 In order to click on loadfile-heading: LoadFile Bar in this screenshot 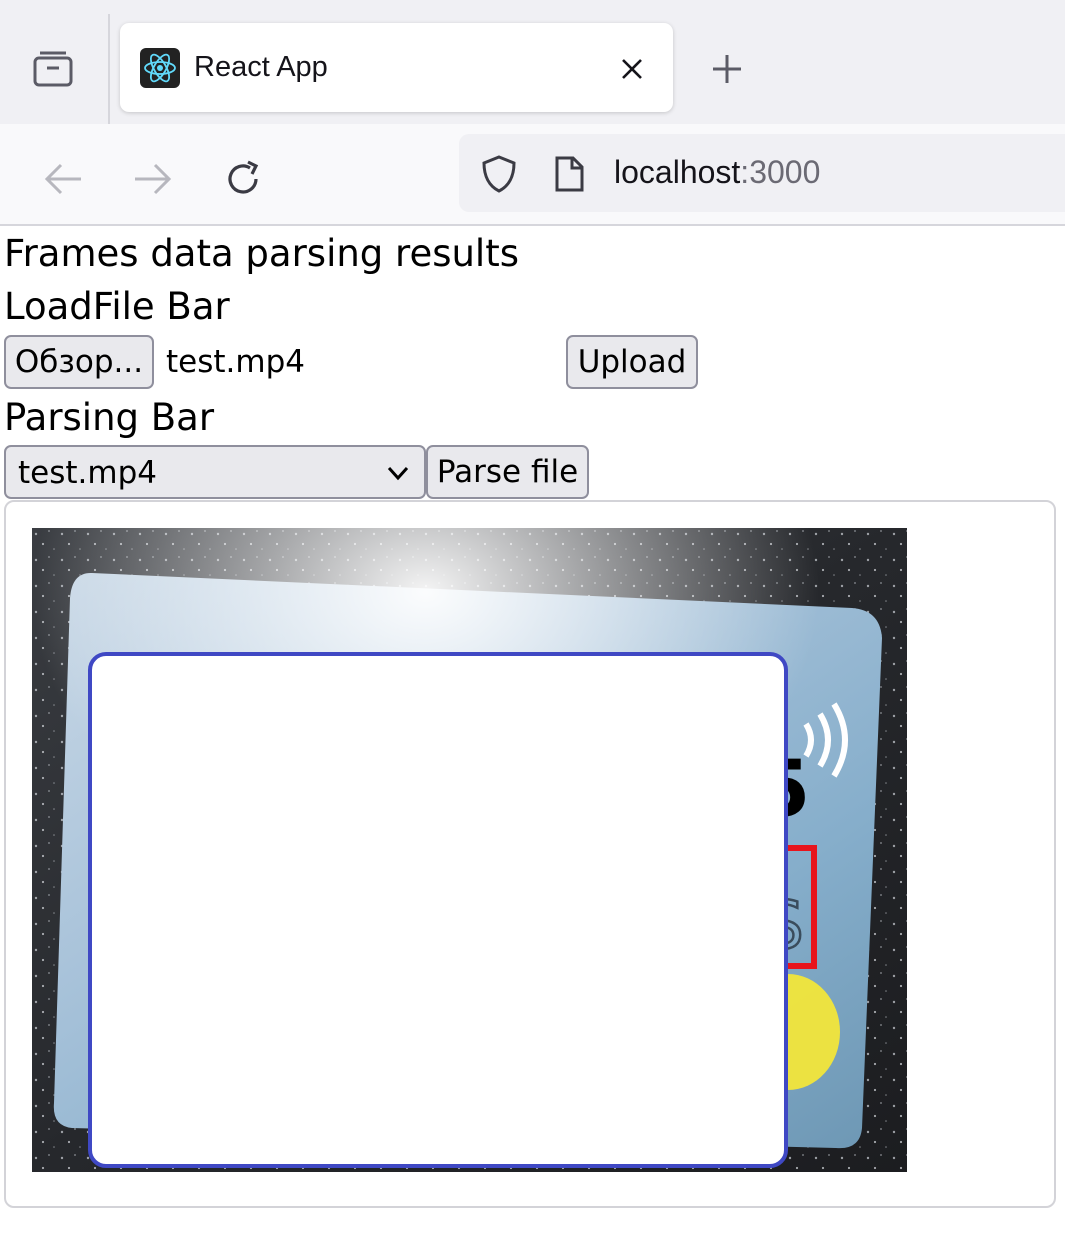, I will do `click(117, 306)`.